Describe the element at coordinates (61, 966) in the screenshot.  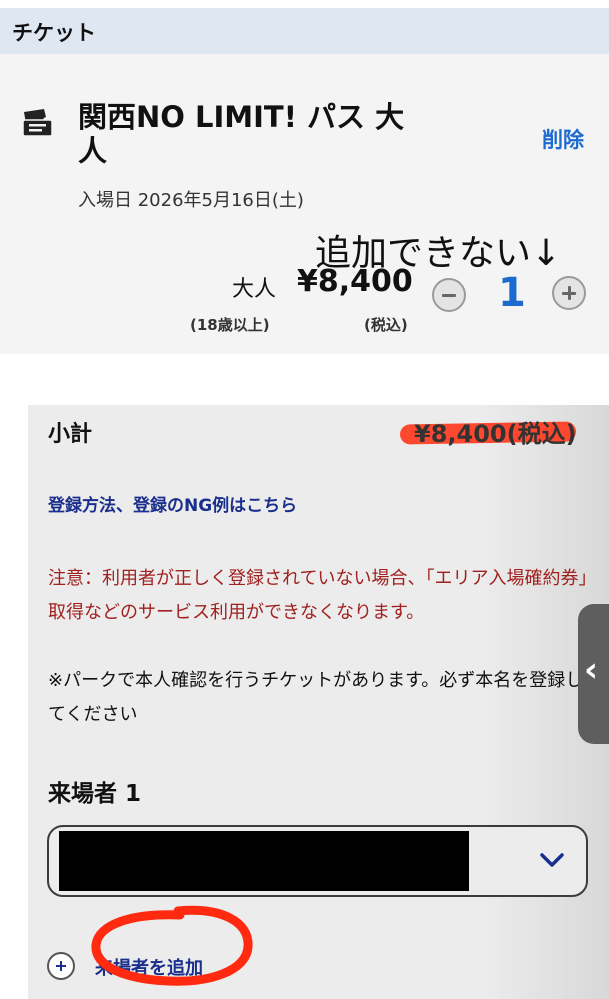
I see `plus-circle-icon` at that location.